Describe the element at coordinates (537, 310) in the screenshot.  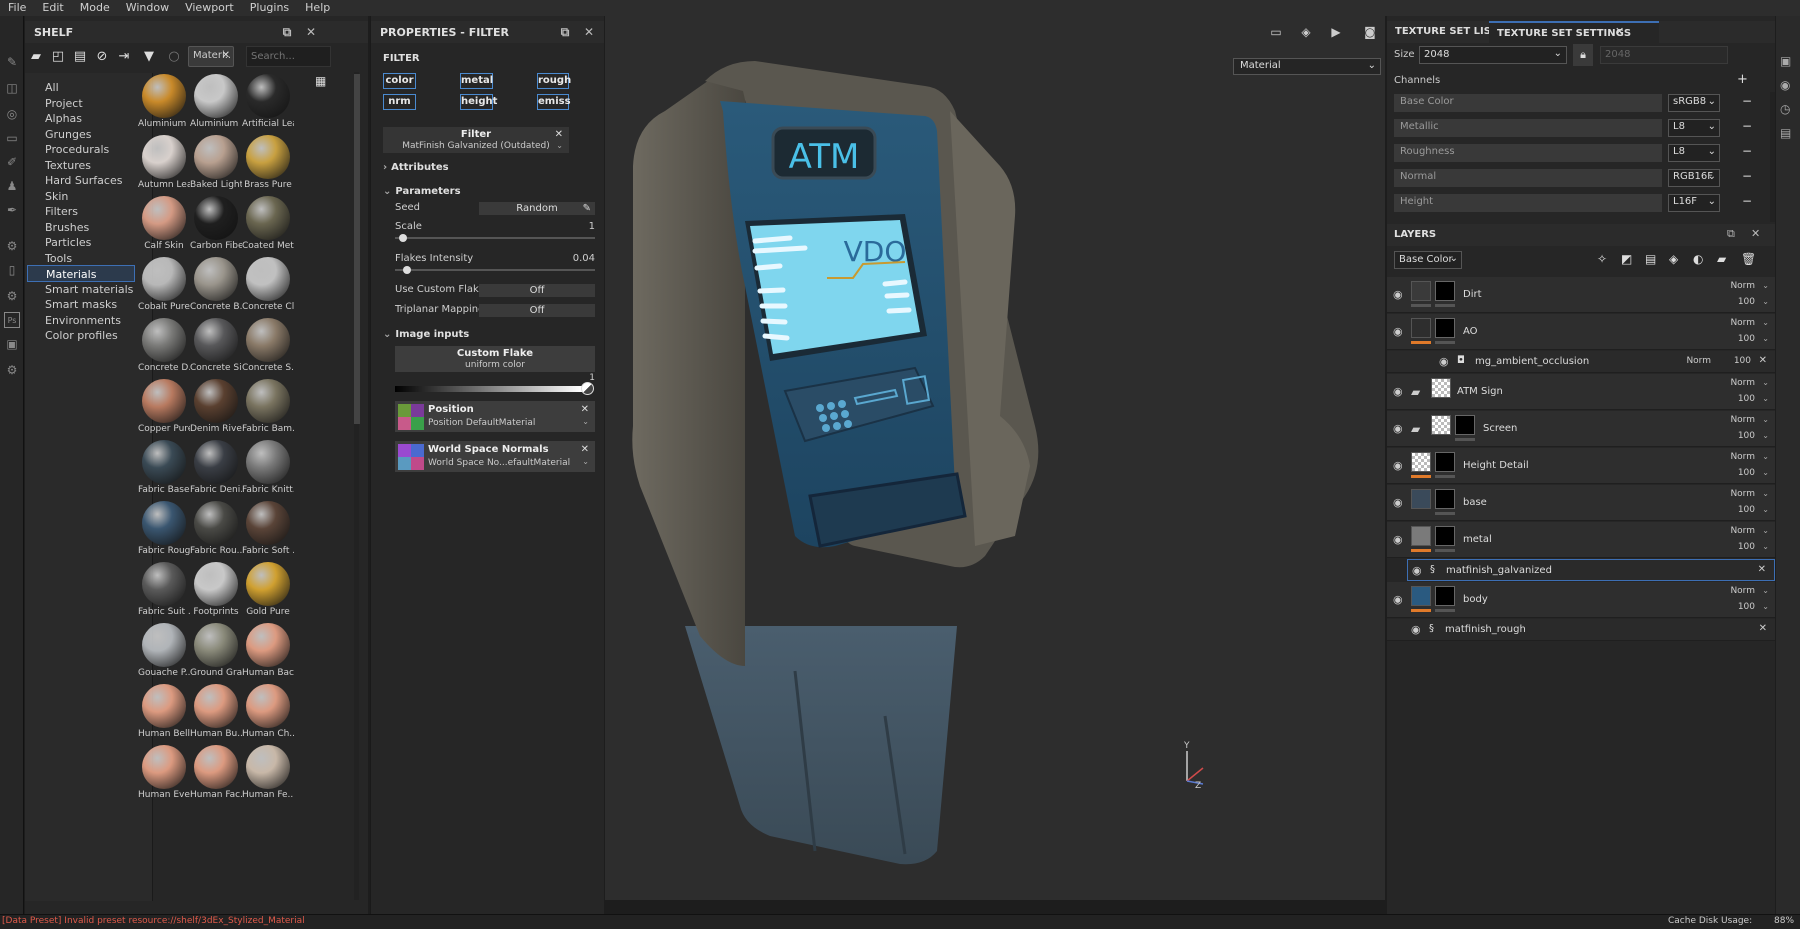
I see `triplanar-mapping-toggle: Off` at that location.